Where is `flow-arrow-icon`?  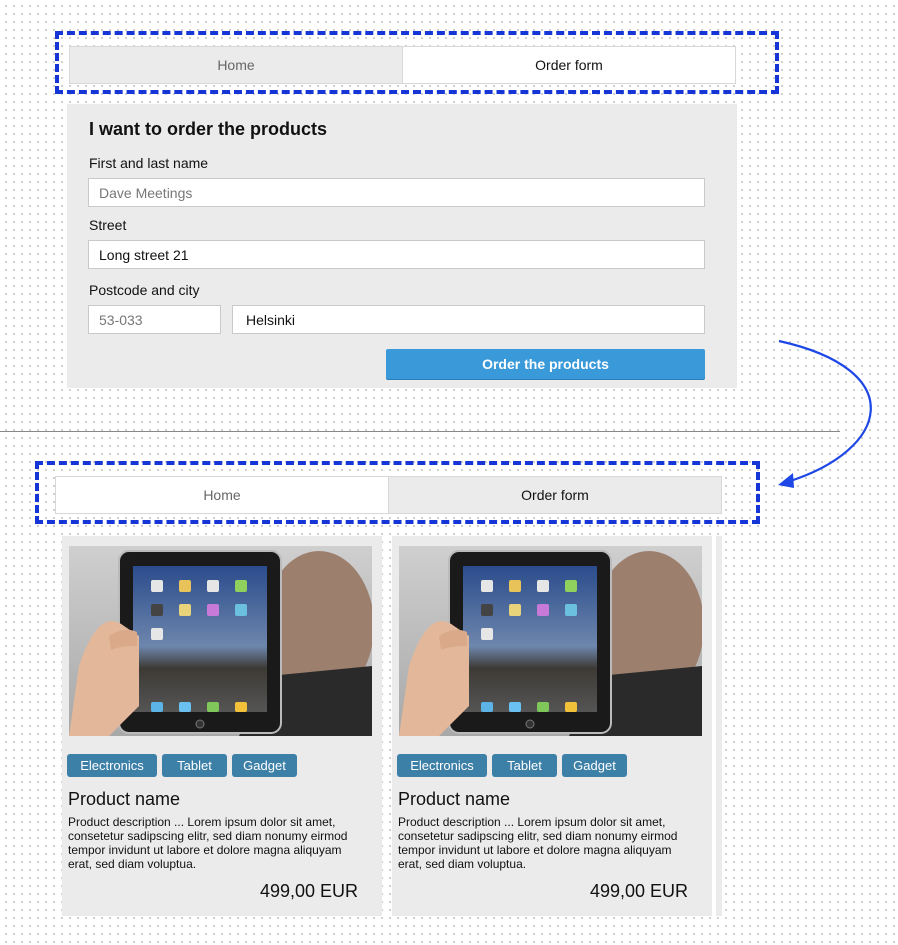 flow-arrow-icon is located at coordinates (825, 413).